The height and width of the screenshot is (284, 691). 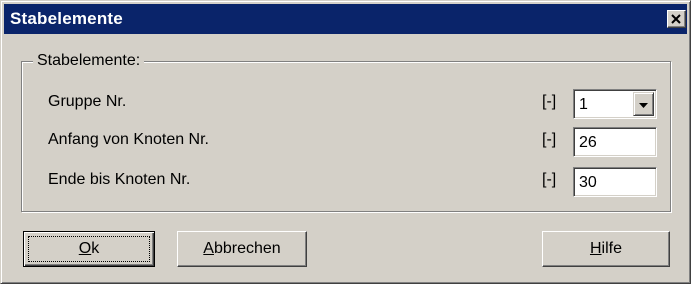 I want to click on help-button-label: Hilfe, so click(x=606, y=249).